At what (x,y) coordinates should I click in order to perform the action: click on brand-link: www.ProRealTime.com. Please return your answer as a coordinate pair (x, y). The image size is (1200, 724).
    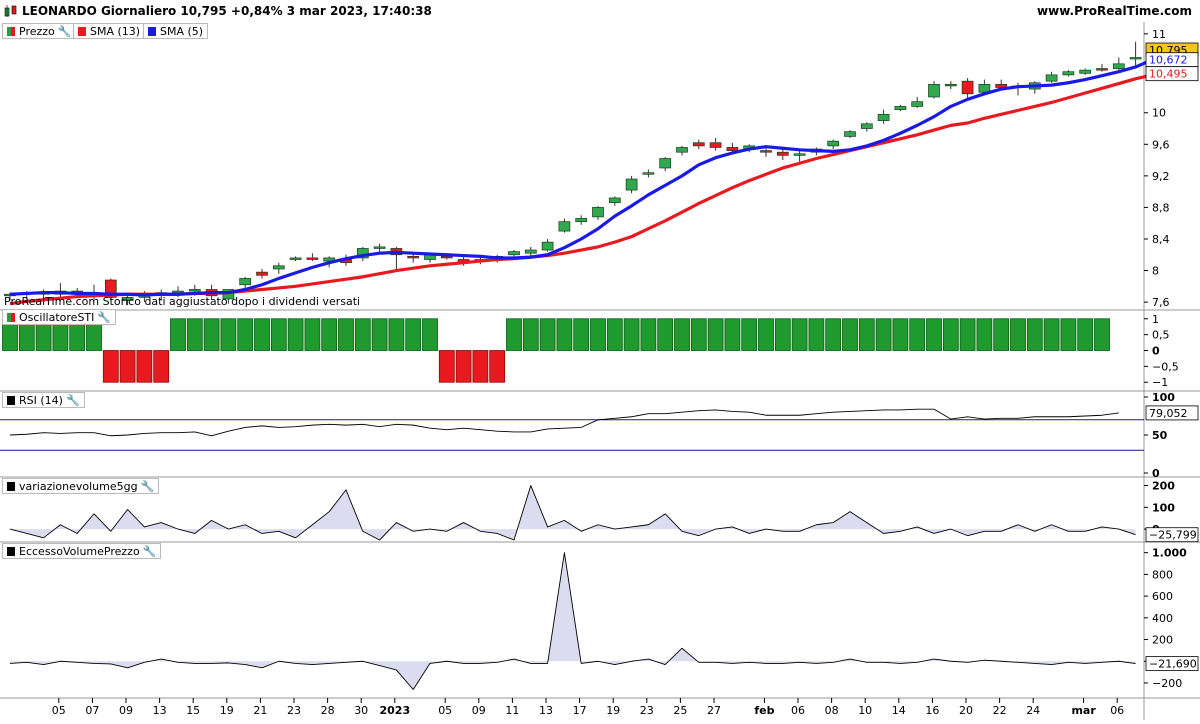
    Looking at the image, I should click on (1114, 11).